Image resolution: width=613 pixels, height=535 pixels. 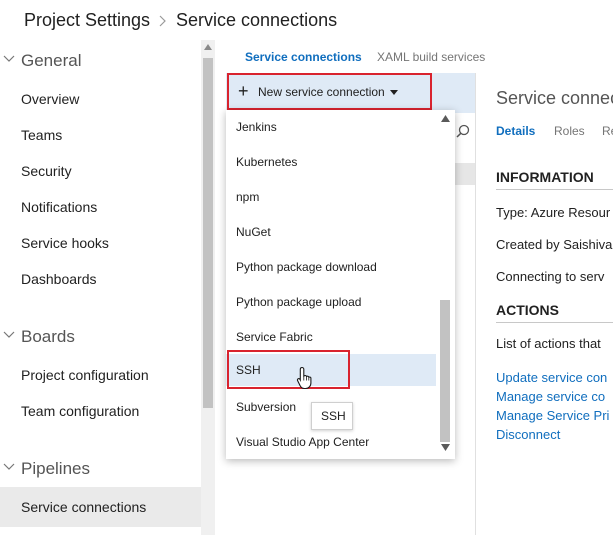 What do you see at coordinates (274, 337) in the screenshot?
I see `menu-item-label: Service Fabric` at bounding box center [274, 337].